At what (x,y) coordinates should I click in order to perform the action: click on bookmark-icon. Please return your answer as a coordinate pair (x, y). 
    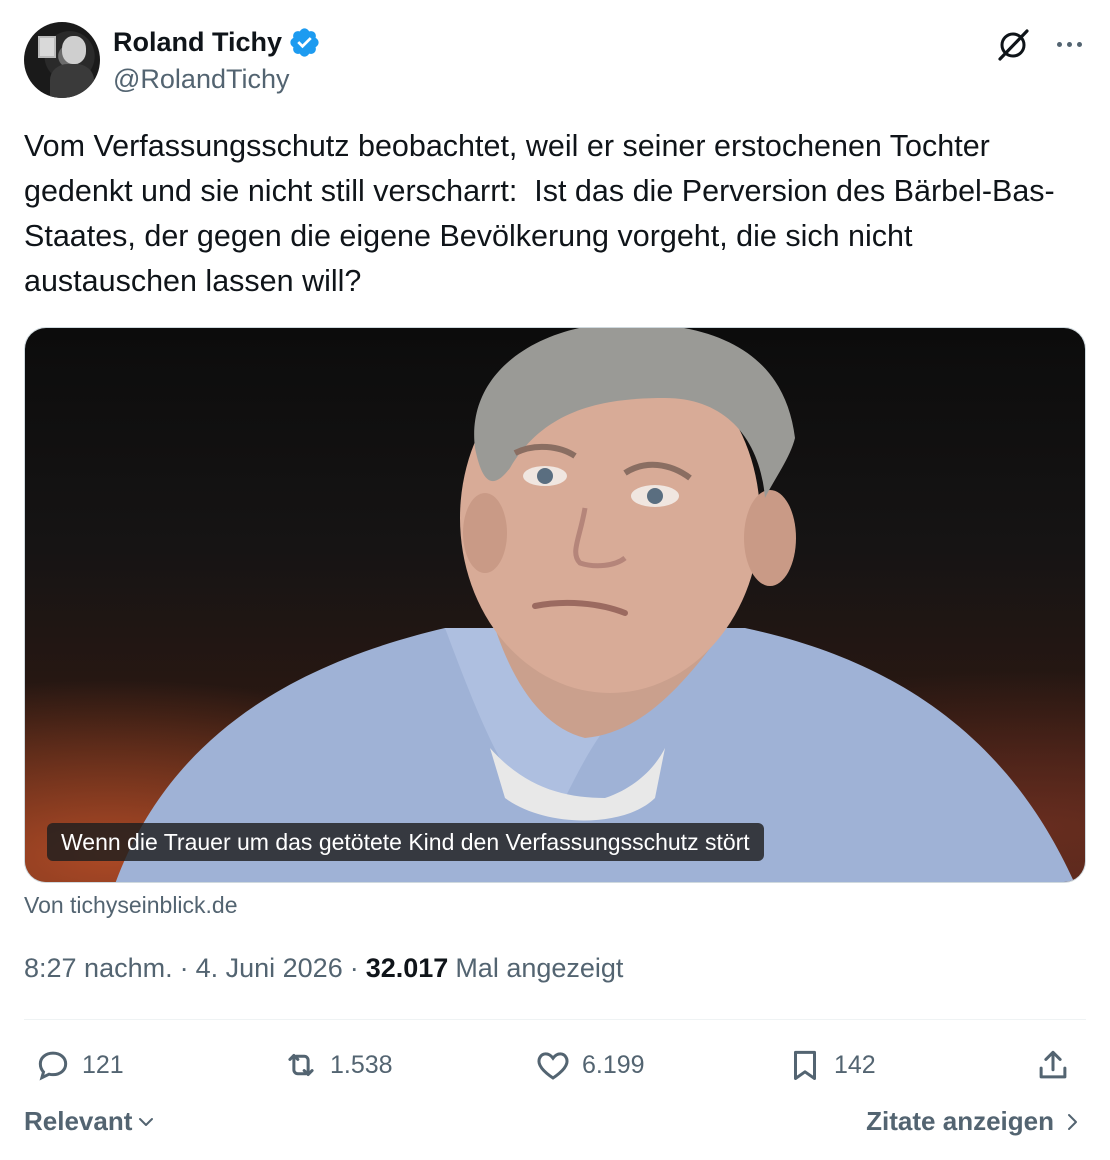
    Looking at the image, I should click on (805, 1065).